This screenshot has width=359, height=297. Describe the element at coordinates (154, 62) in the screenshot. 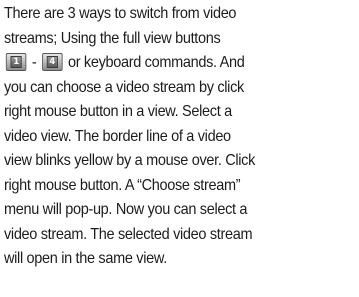

I see `text-line-3-rest: or keyboard commands. And` at that location.